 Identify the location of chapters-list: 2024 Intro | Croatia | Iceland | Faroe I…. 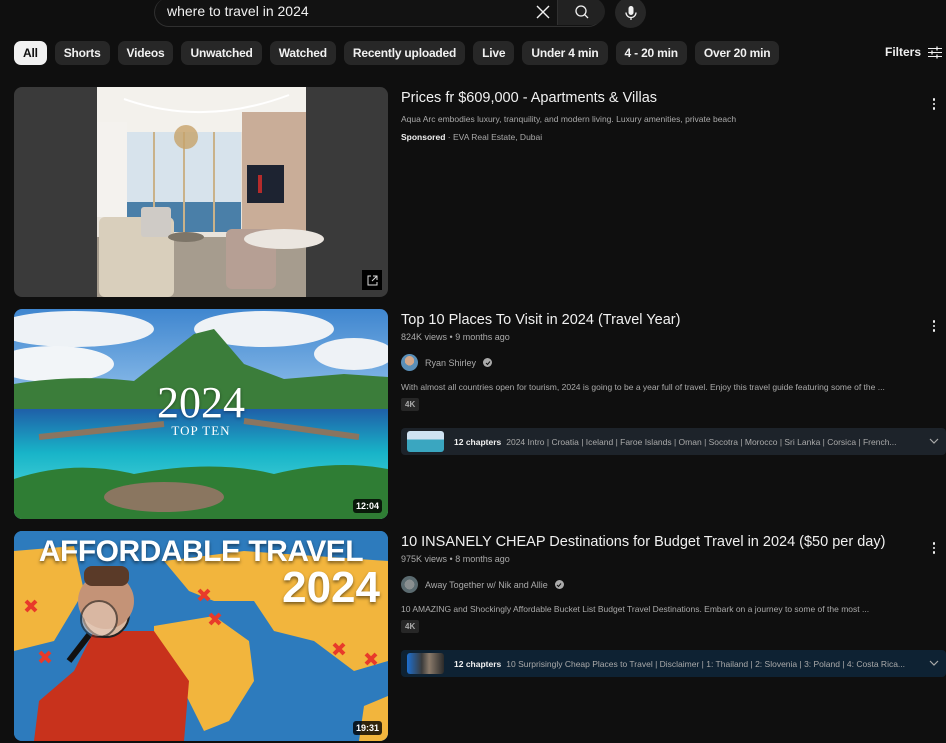
(701, 441).